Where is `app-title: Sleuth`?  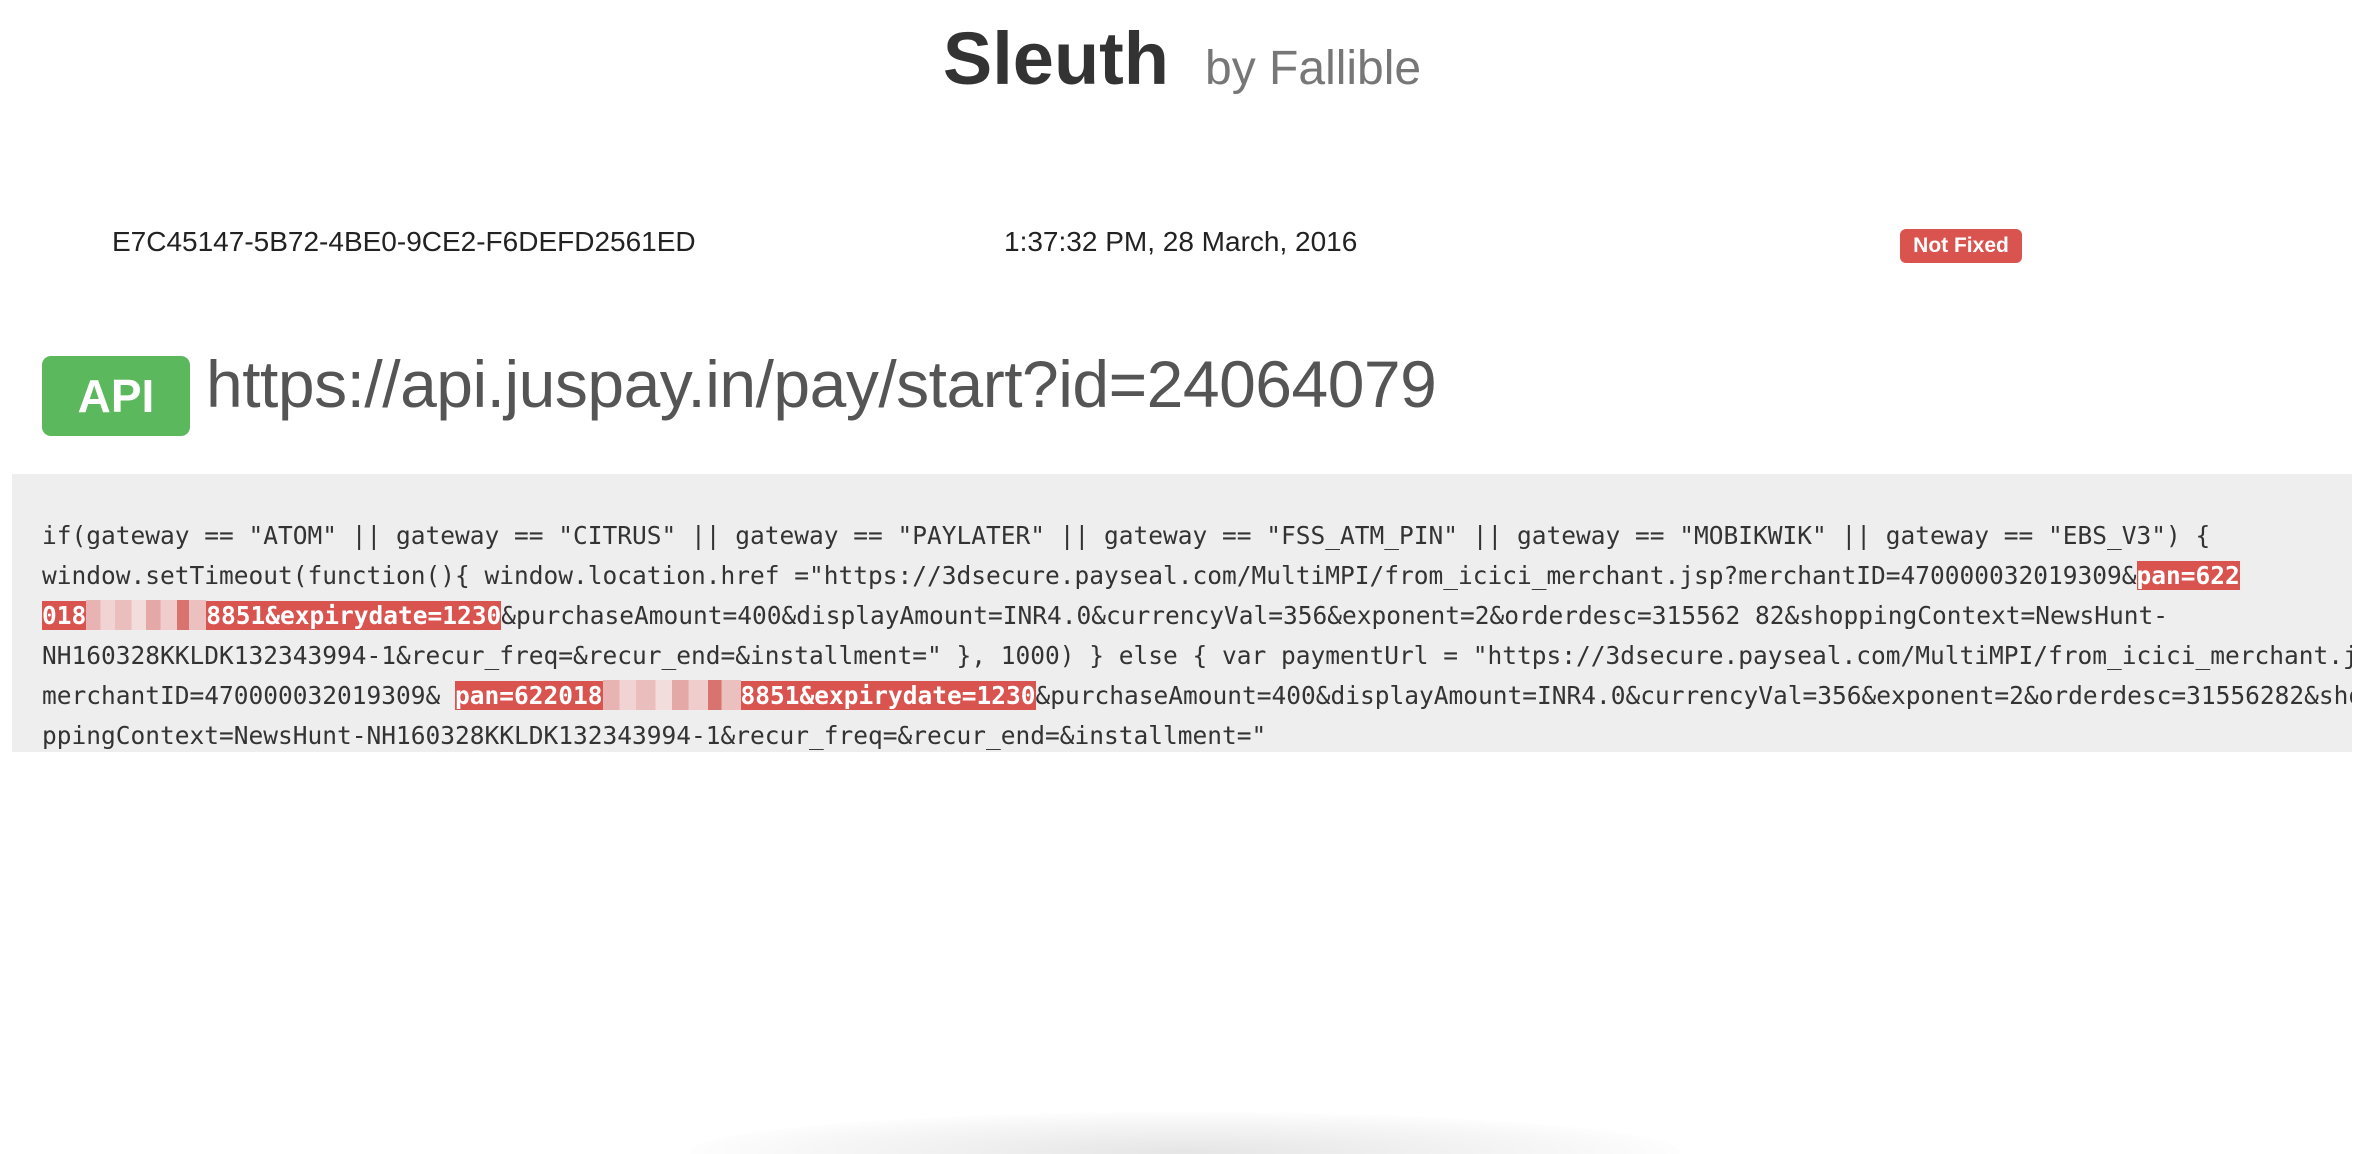 app-title: Sleuth is located at coordinates (1056, 58).